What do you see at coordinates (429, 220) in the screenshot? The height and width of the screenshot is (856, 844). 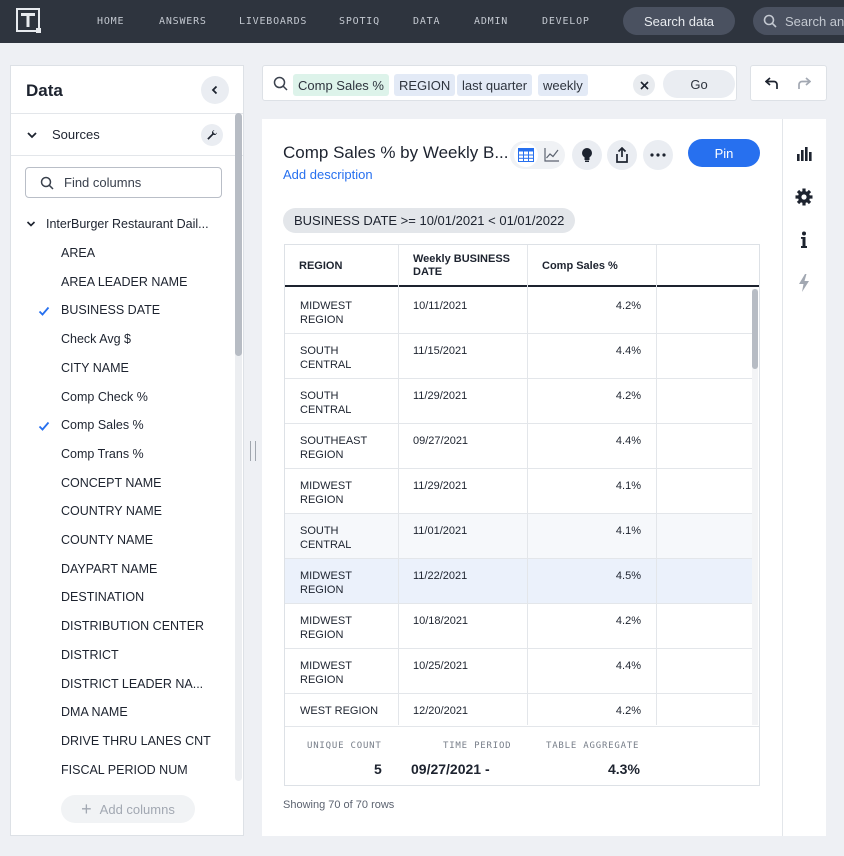 I see `filter-chip: BUSINESS DATE >= 10/01/2021 < 01/01/2022` at bounding box center [429, 220].